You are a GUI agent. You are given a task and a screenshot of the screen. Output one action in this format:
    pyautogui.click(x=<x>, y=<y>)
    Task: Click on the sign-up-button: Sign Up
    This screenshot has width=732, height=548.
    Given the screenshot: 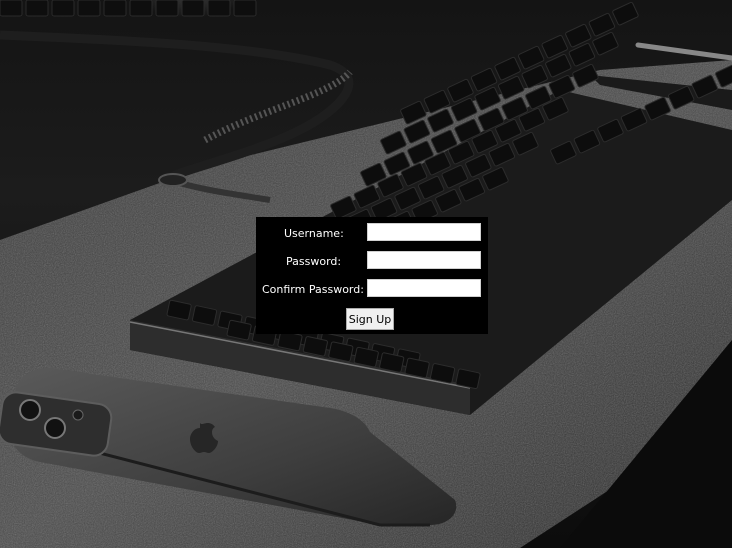 What is the action you would take?
    pyautogui.click(x=370, y=319)
    